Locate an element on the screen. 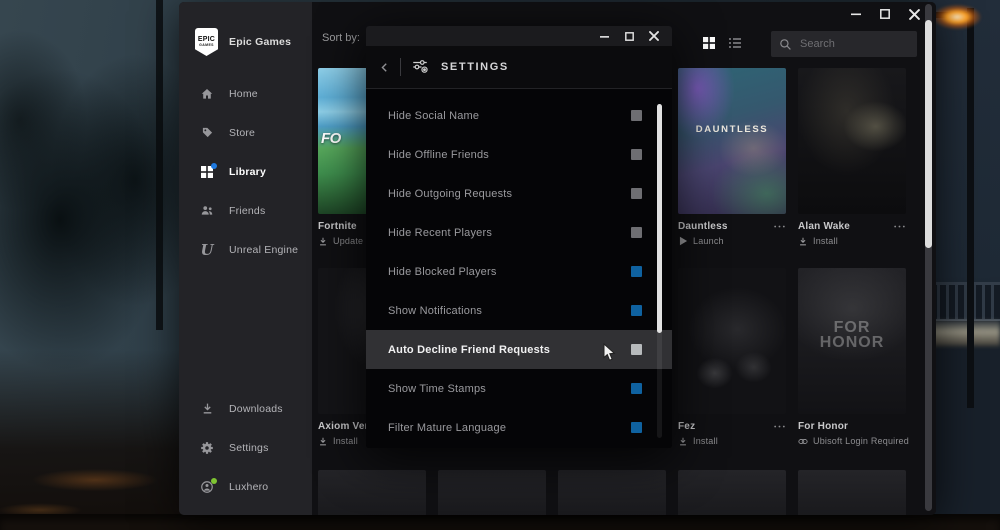 This screenshot has height=530, width=1000. settings-scrollbar is located at coordinates (659, 271).